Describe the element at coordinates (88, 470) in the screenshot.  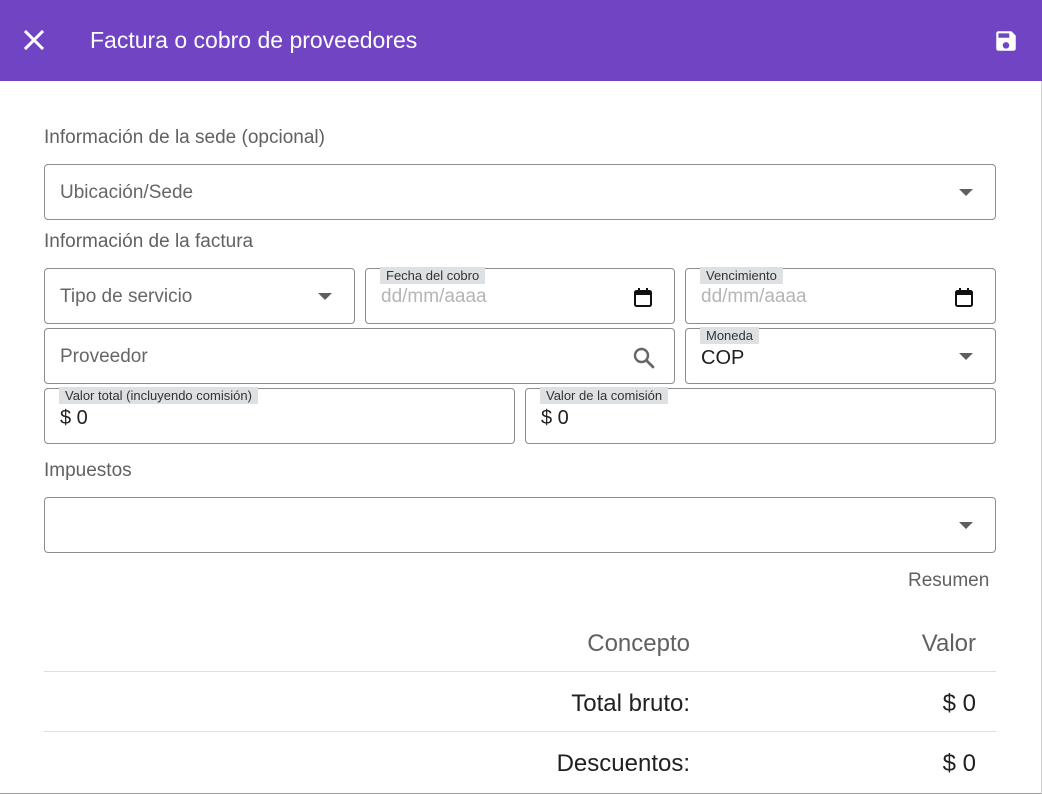
I see `taxes-section-label: Impuestos` at that location.